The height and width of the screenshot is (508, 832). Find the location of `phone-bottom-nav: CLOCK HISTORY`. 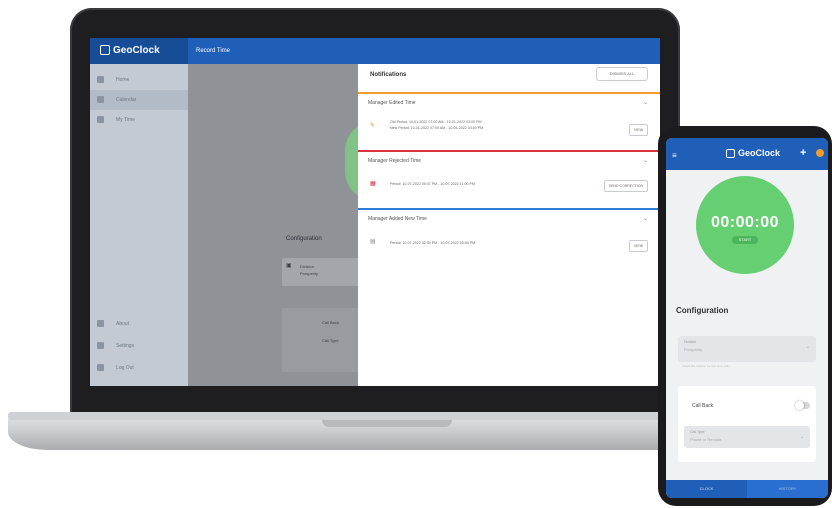

phone-bottom-nav: CLOCK HISTORY is located at coordinates (747, 489).